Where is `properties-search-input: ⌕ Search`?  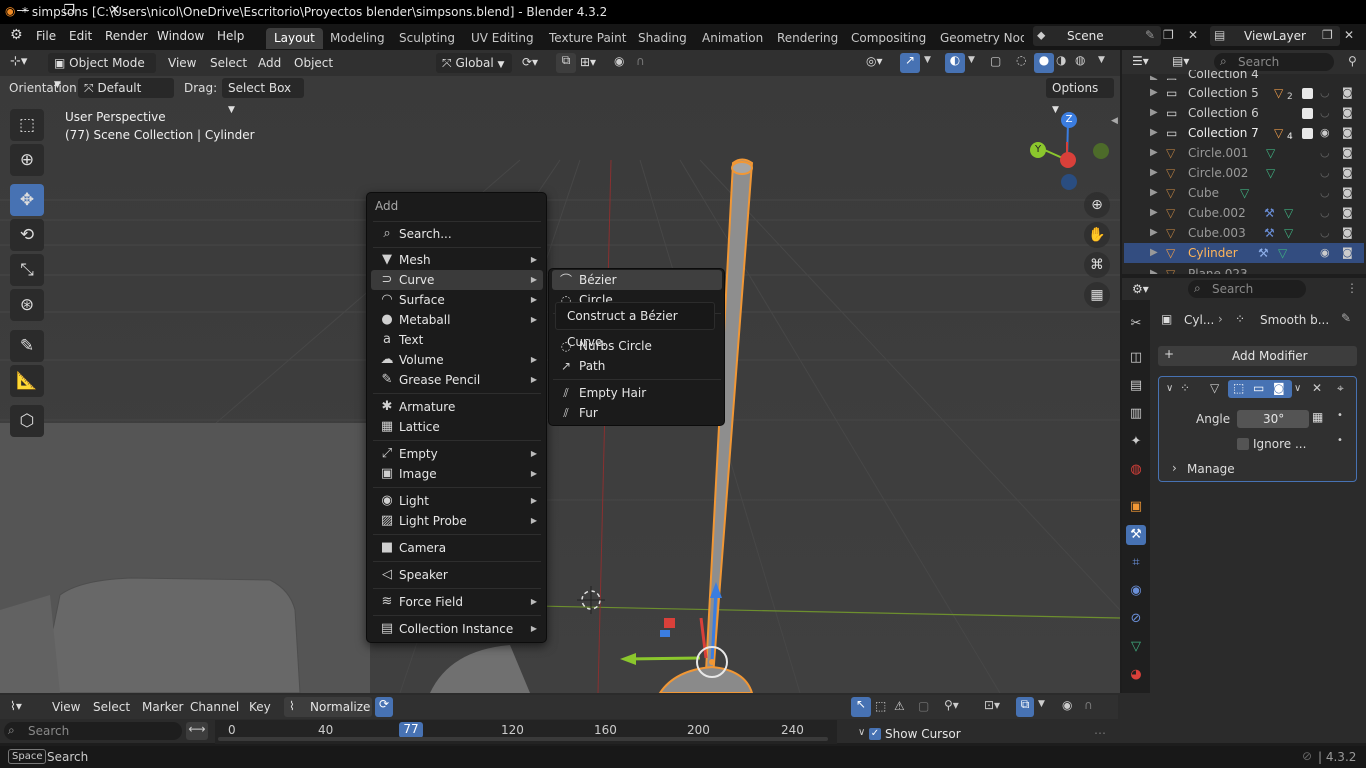 properties-search-input: ⌕ Search is located at coordinates (1247, 289).